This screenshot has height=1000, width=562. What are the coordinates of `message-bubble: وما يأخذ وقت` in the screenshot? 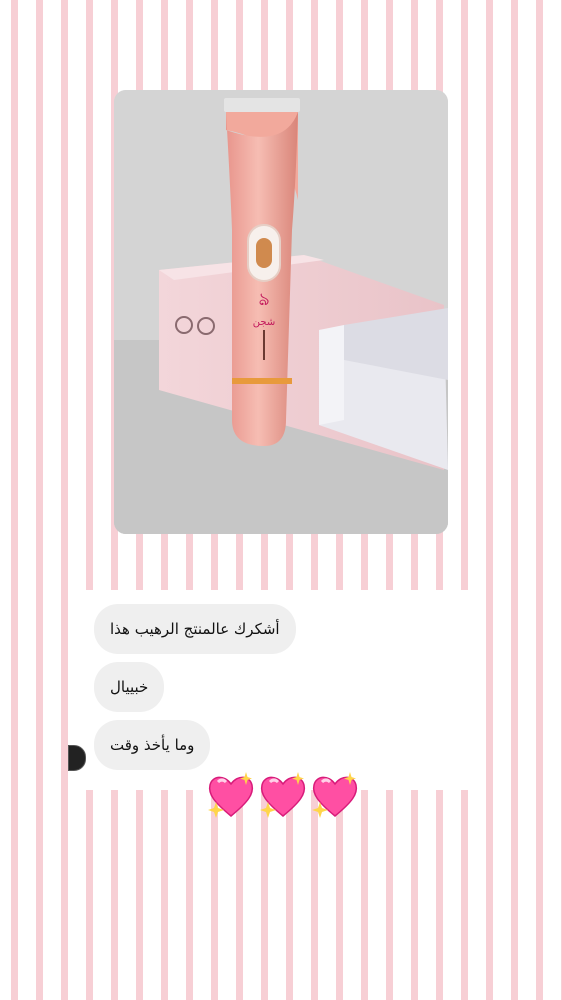 It's located at (152, 745).